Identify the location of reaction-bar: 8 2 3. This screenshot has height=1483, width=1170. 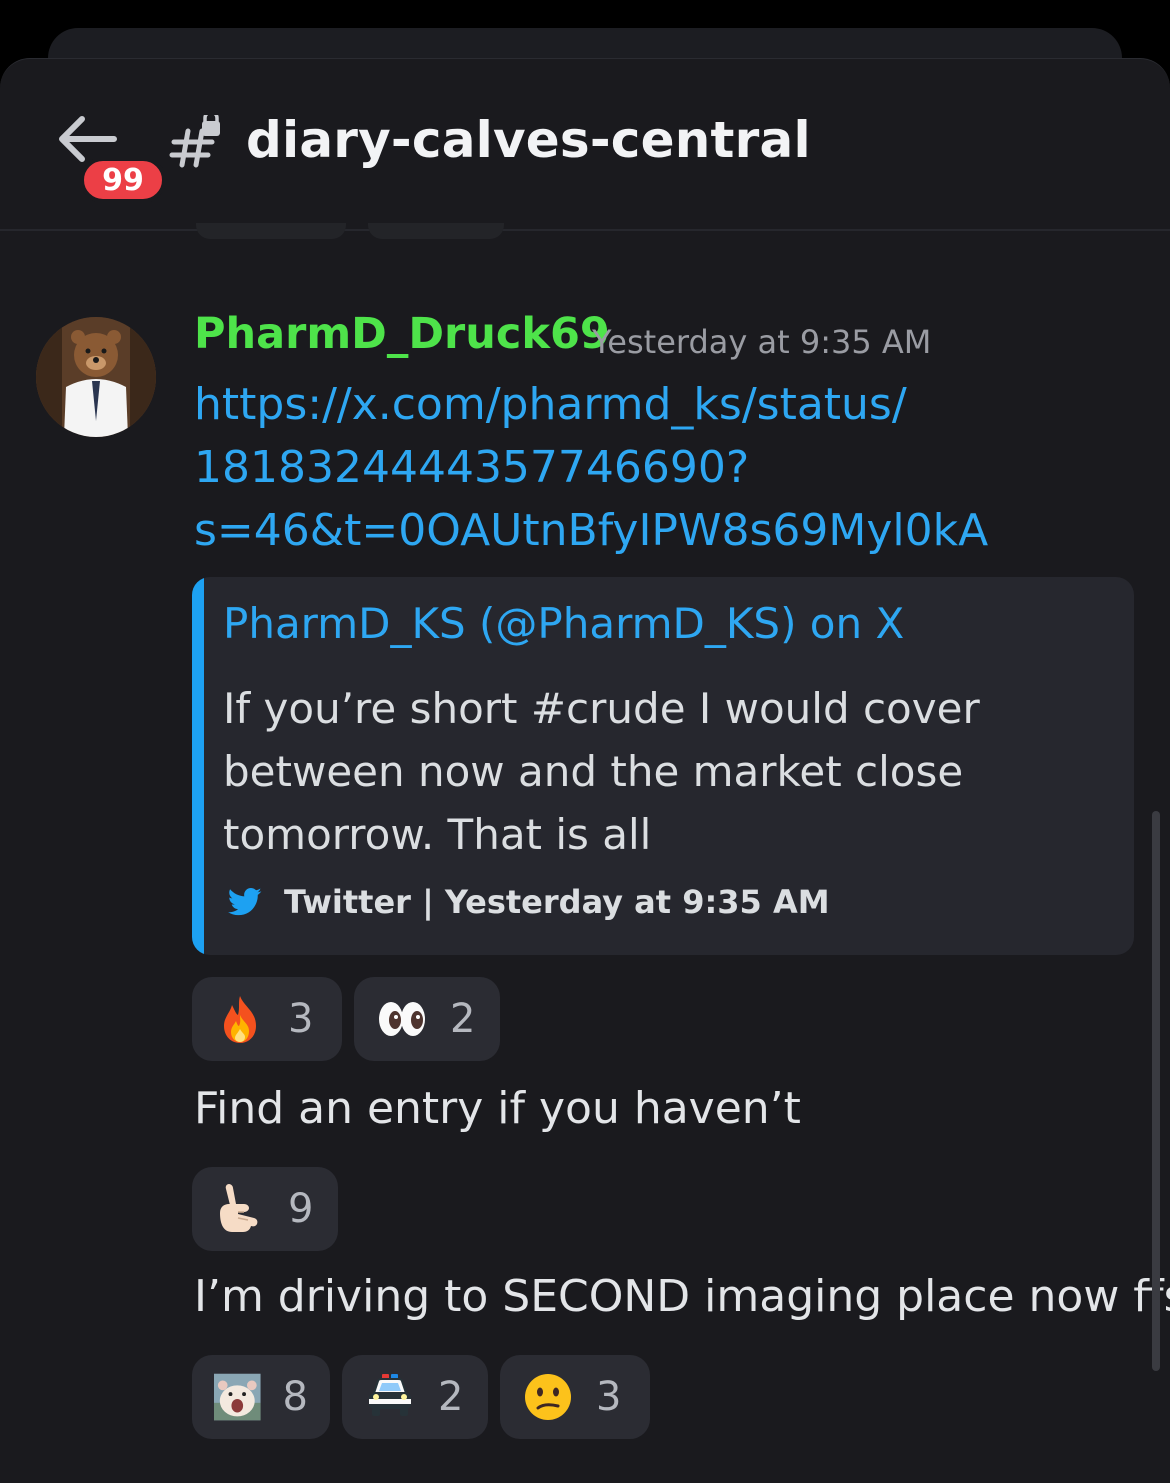
(421, 1397).